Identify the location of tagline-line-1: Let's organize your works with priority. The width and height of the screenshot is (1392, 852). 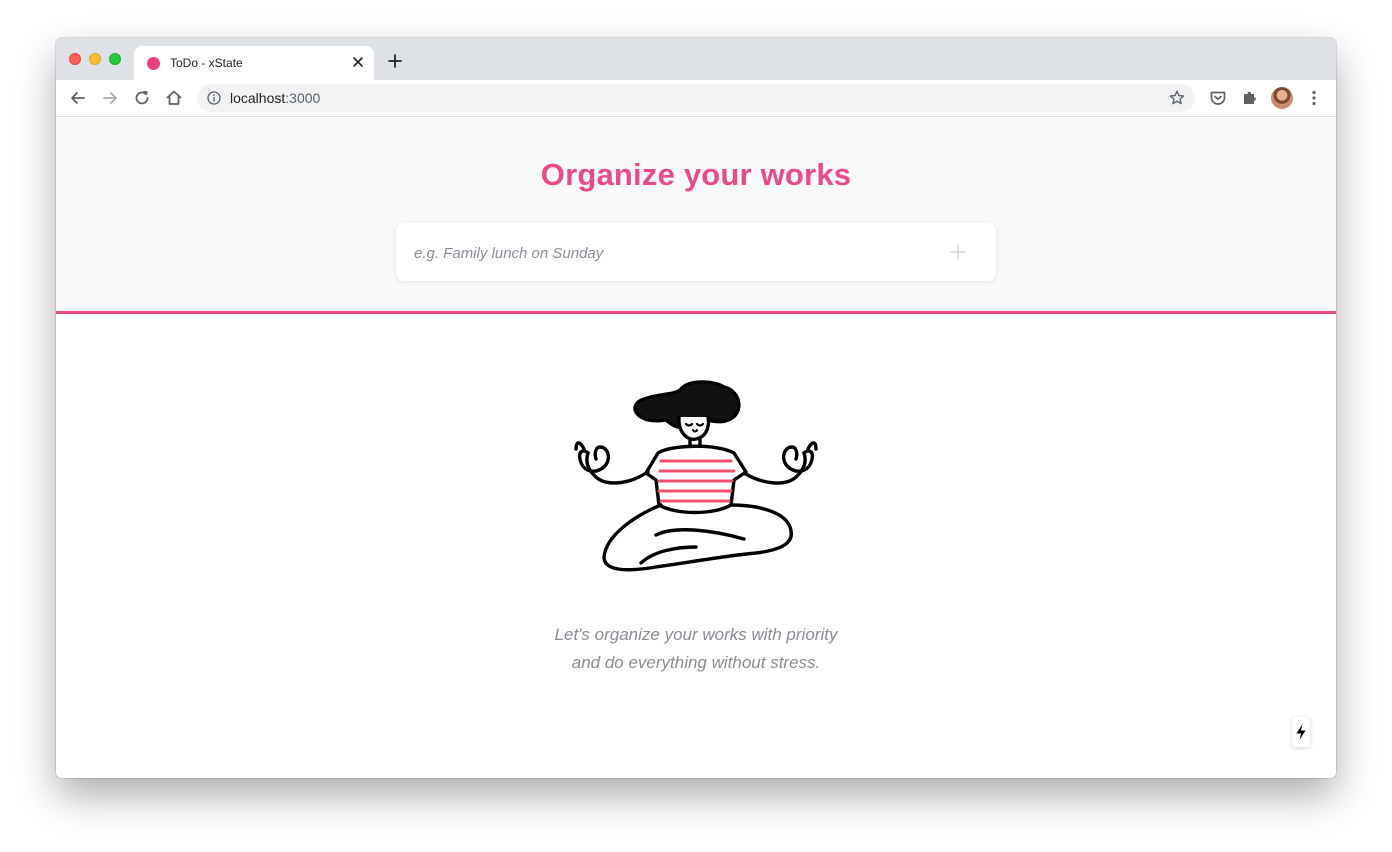
(696, 634).